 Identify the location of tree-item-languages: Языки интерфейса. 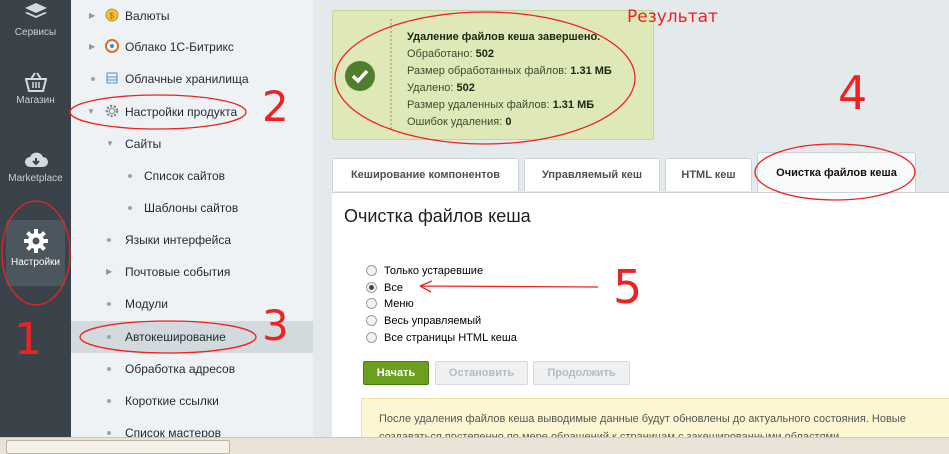
(192, 240).